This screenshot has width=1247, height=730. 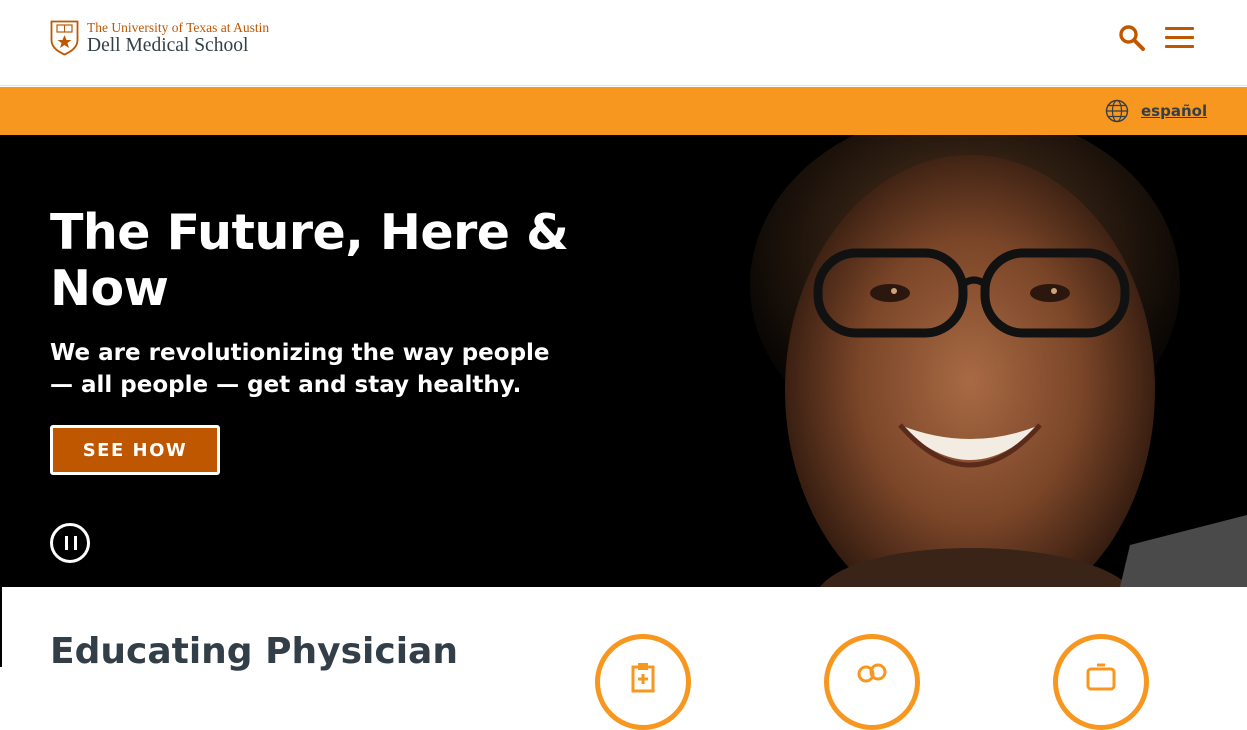 I want to click on see-how-button: SEE HOW, so click(x=135, y=450).